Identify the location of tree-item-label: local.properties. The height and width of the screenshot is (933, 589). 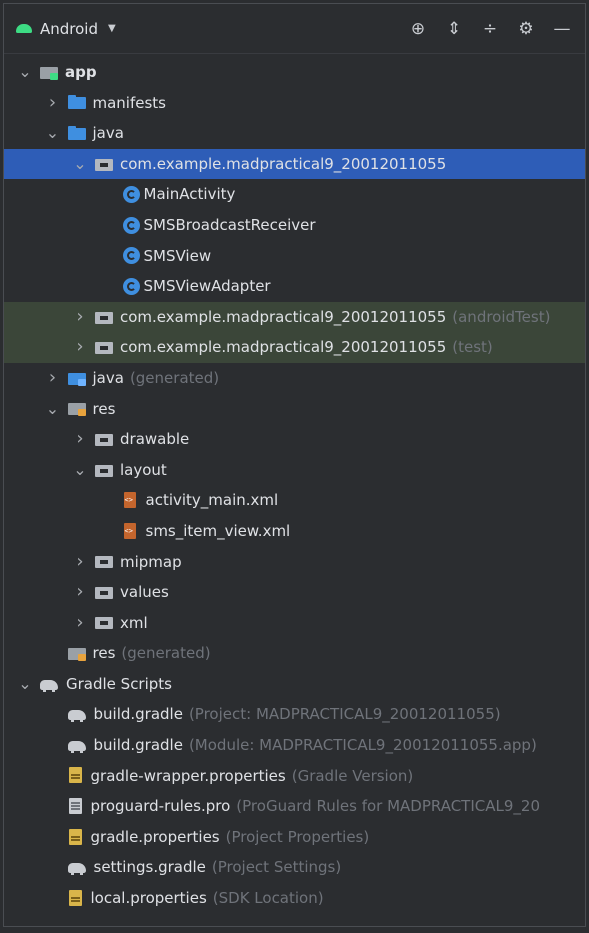
(148, 898).